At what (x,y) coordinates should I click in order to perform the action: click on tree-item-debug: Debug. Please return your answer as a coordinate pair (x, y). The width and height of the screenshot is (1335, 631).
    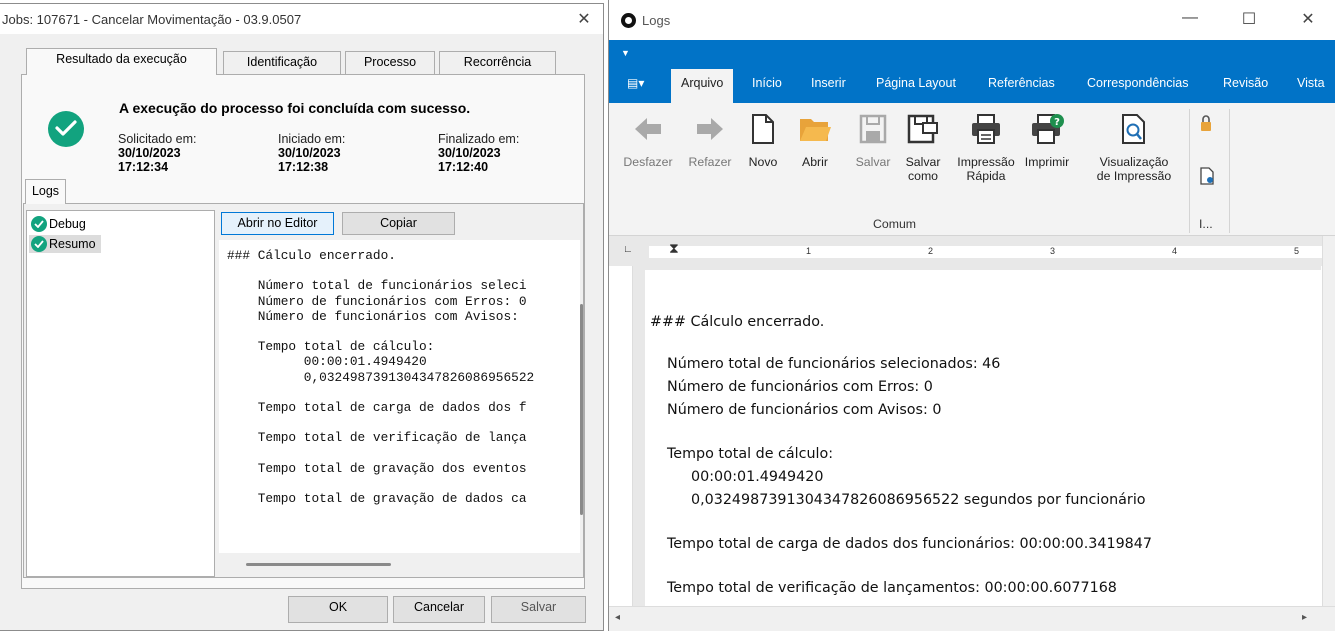
    Looking at the image, I should click on (104, 224).